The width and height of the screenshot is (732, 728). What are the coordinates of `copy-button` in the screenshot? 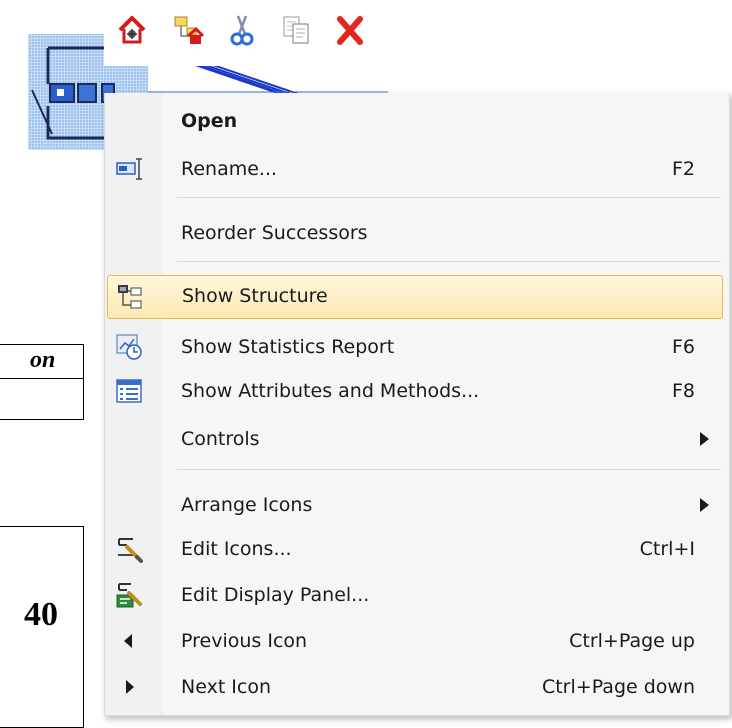 It's located at (296, 30).